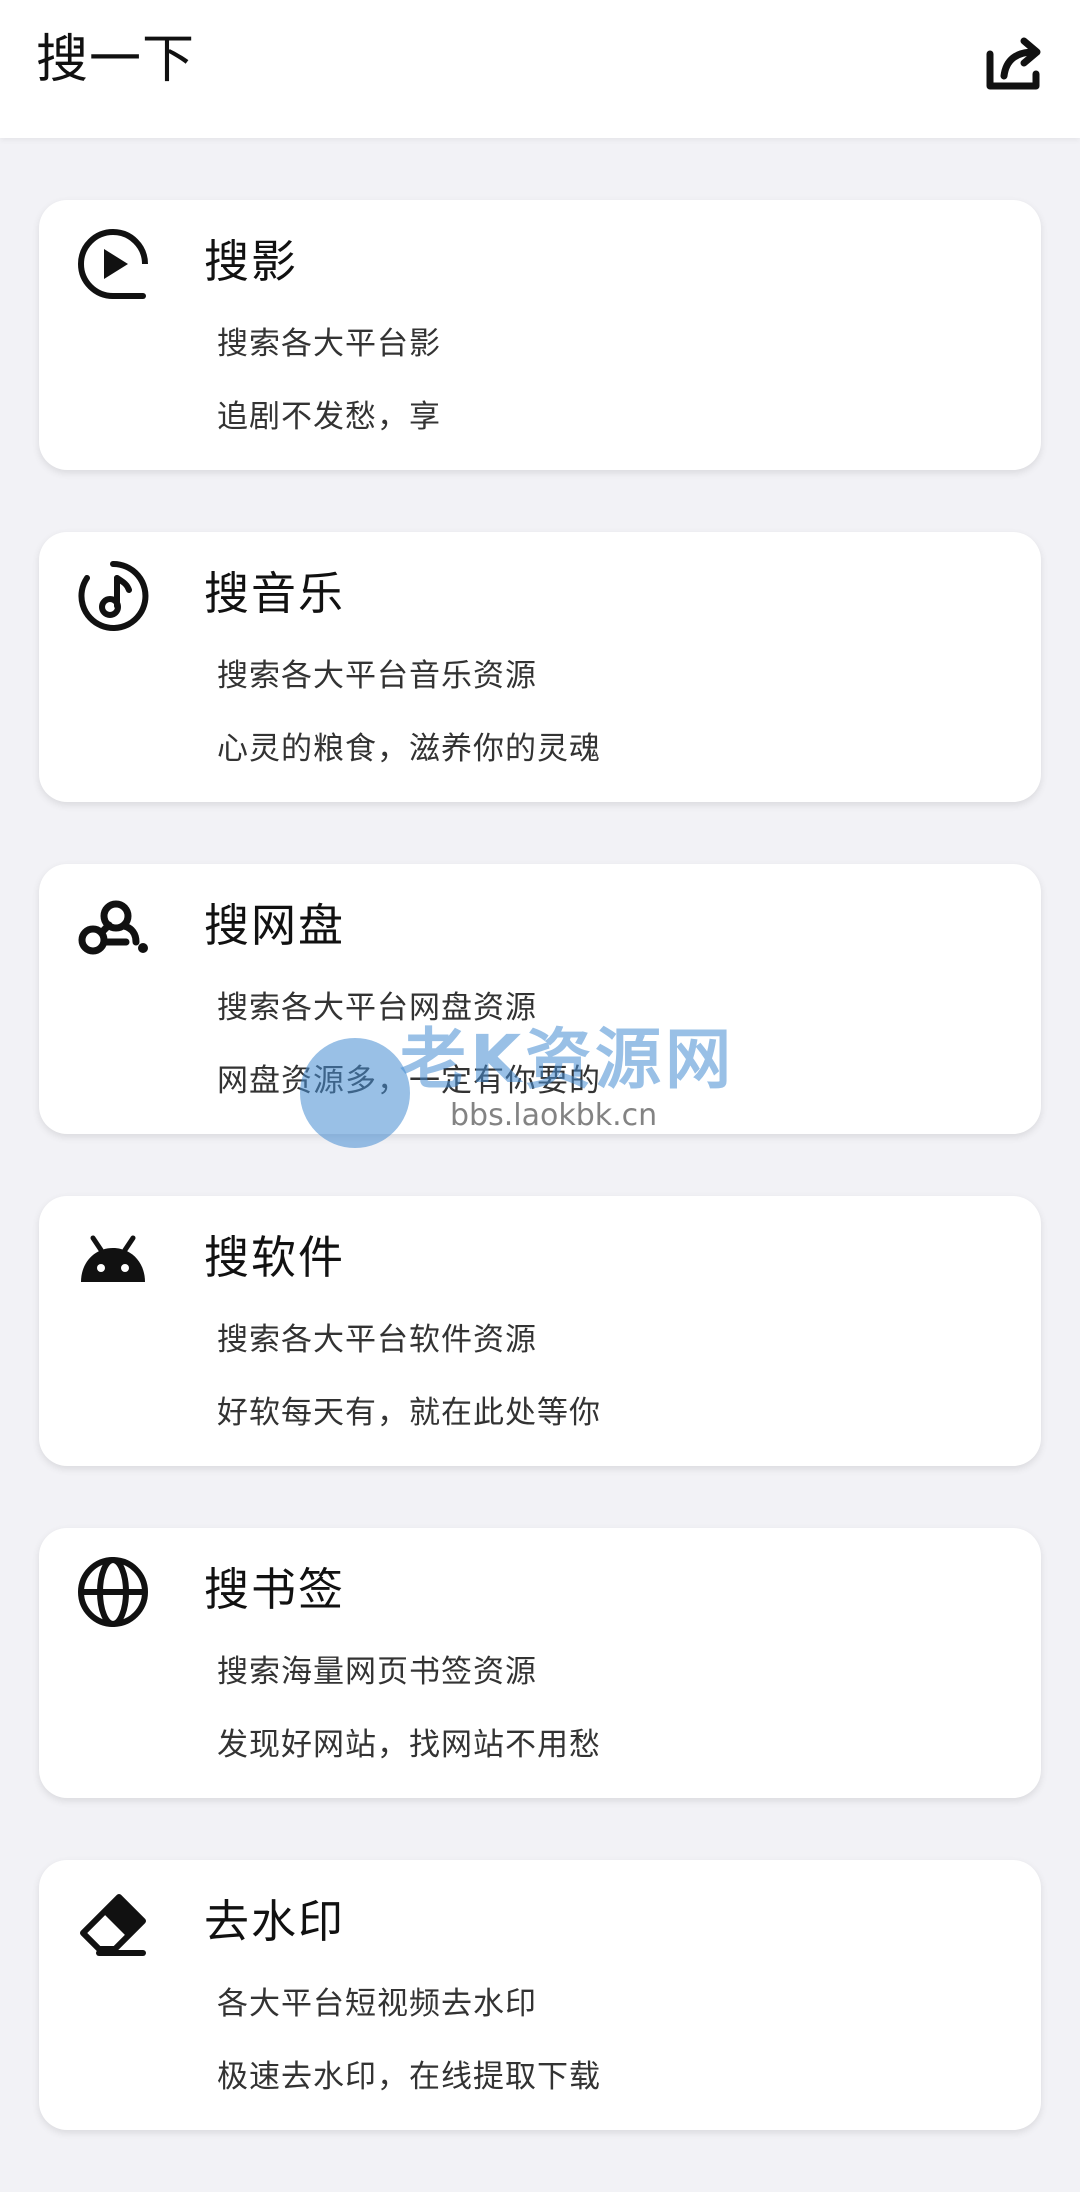  Describe the element at coordinates (540, 69) in the screenshot. I see `top-bar: 搜一下` at that location.